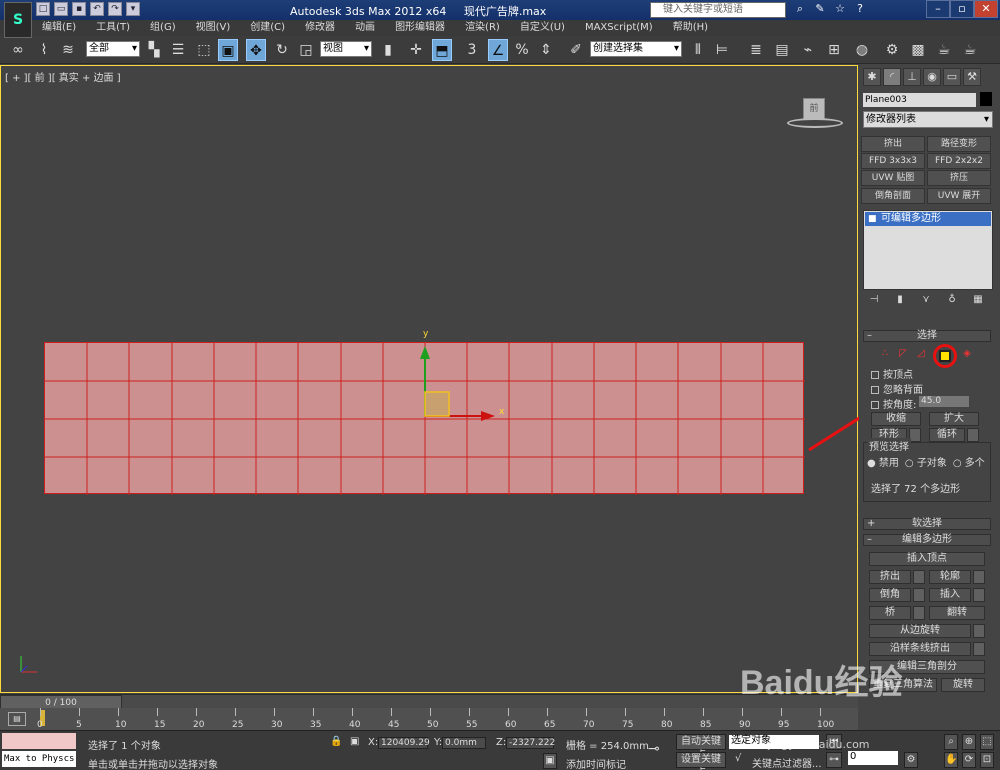 This screenshot has width=1000, height=770. I want to click on stack-item-editable-poly: 可编辑多边形, so click(928, 219).